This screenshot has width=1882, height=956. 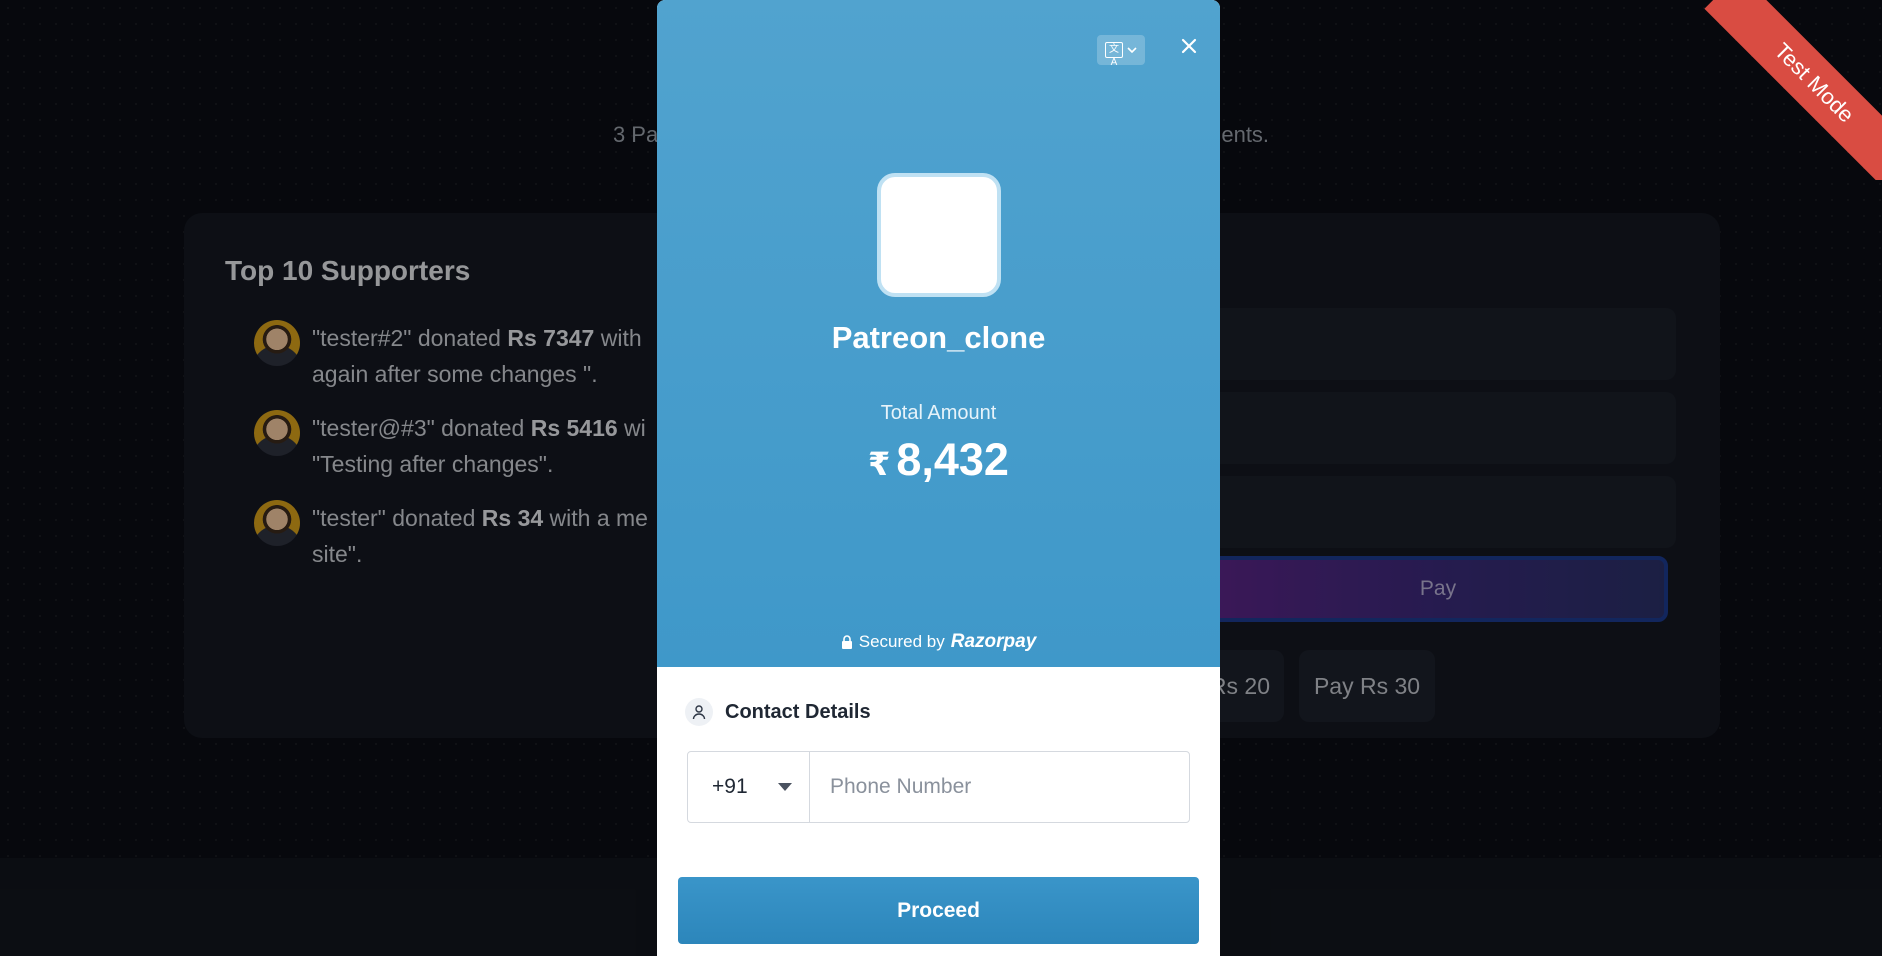 What do you see at coordinates (730, 786) in the screenshot?
I see `country-code-value: +91` at bounding box center [730, 786].